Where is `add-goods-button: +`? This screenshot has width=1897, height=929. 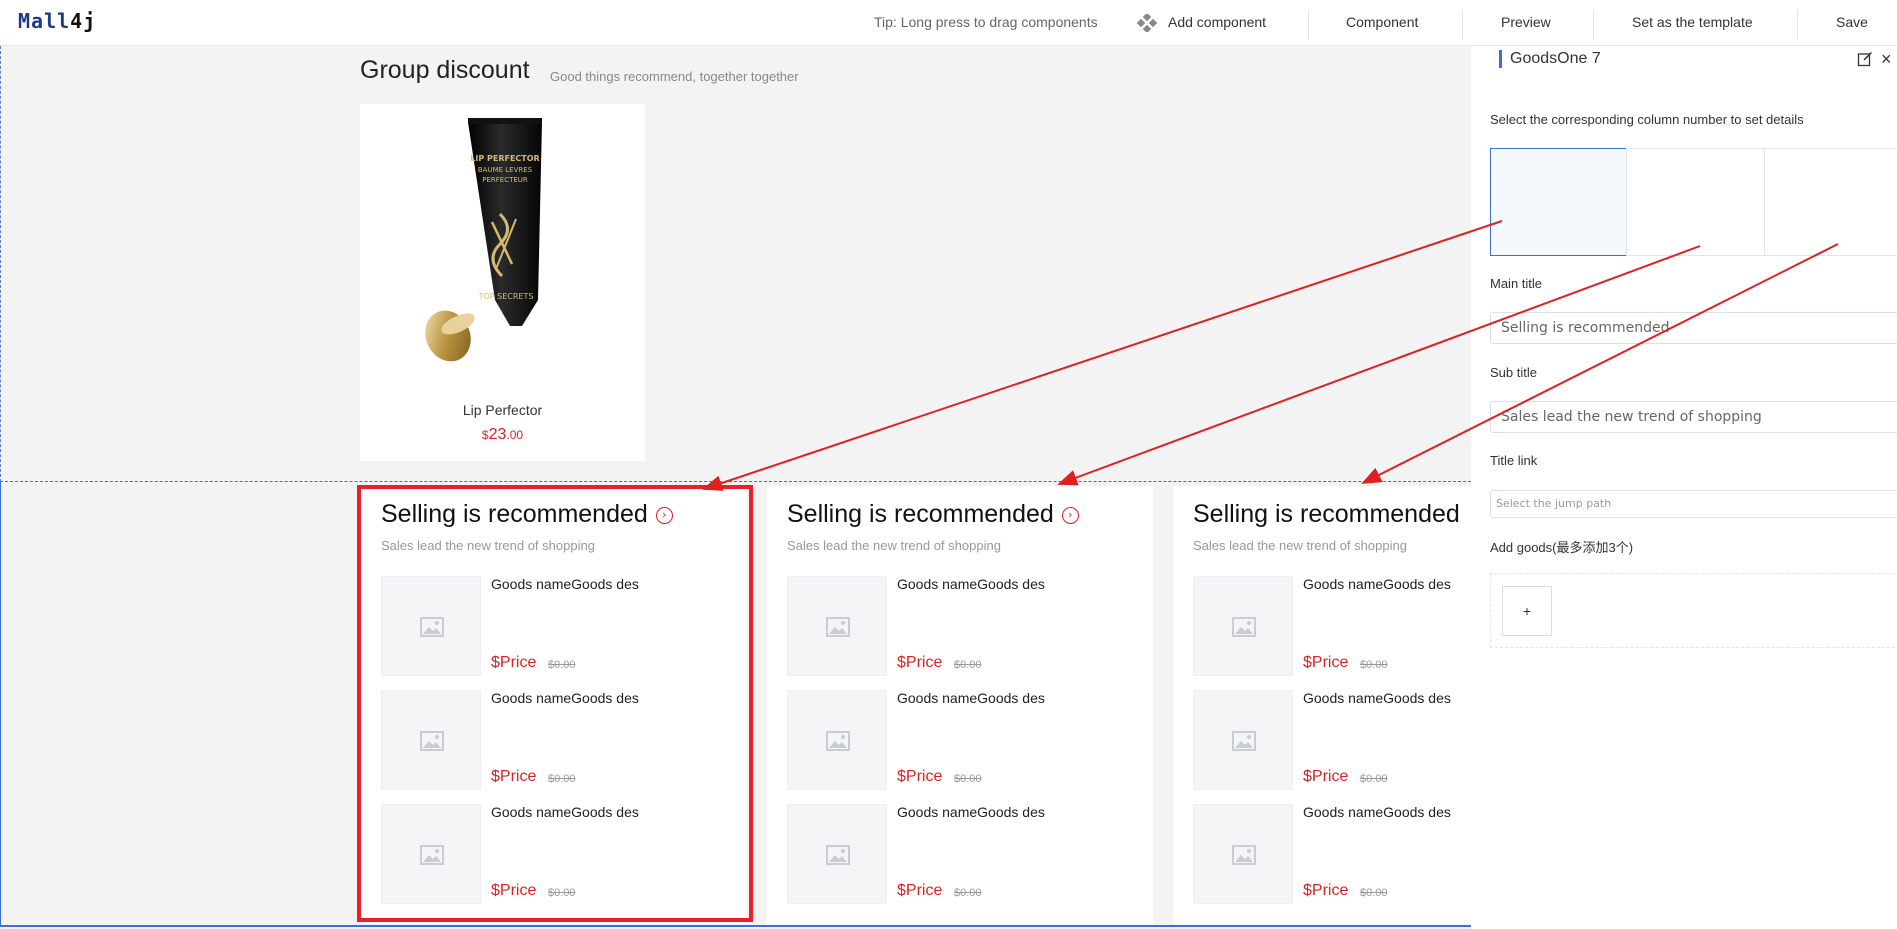 add-goods-button: + is located at coordinates (1527, 611).